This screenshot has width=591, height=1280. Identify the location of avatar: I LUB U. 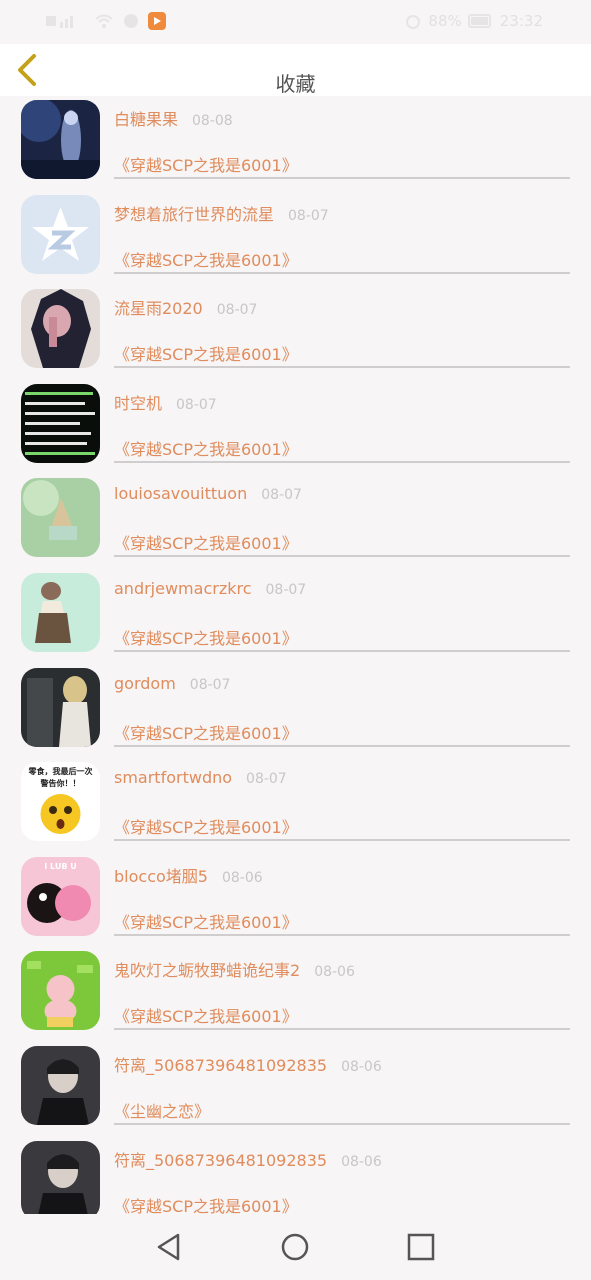
(60, 896).